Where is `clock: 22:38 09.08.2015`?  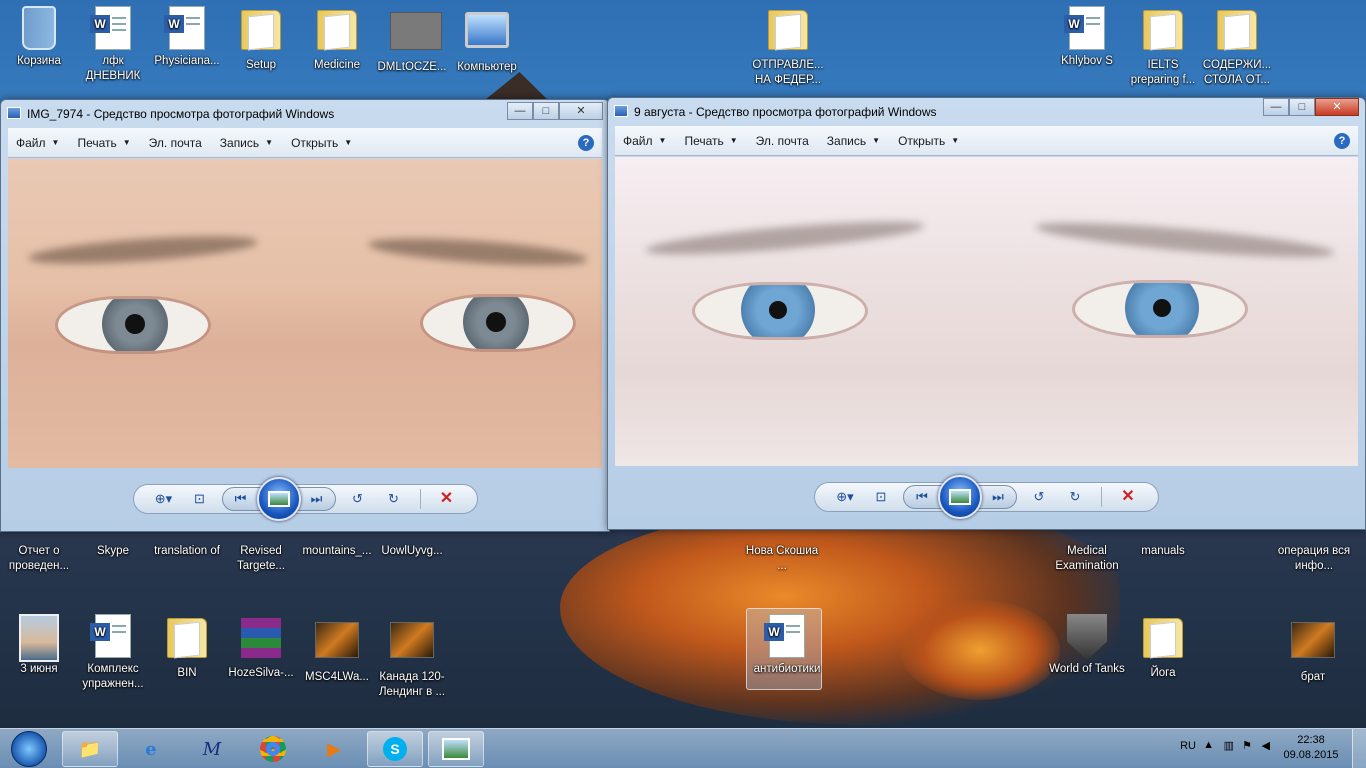 clock: 22:38 09.08.2015 is located at coordinates (1311, 748).